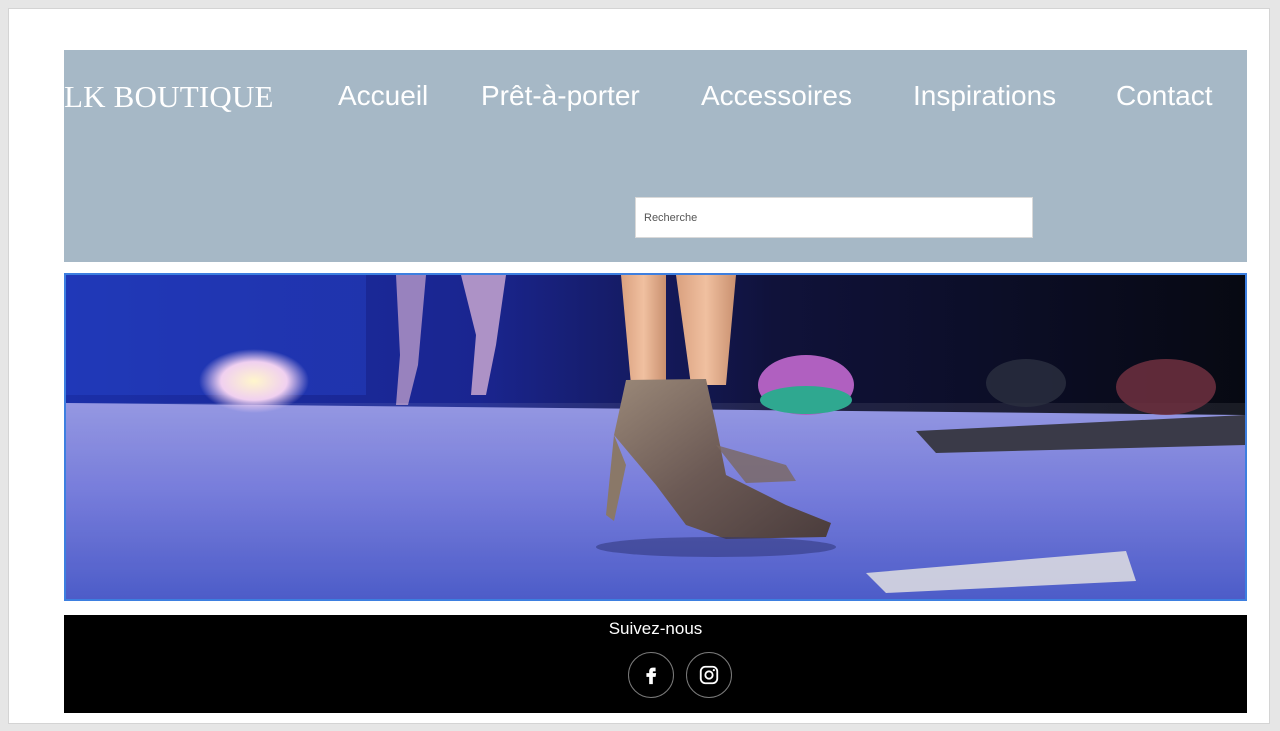  I want to click on facebook-button, so click(651, 675).